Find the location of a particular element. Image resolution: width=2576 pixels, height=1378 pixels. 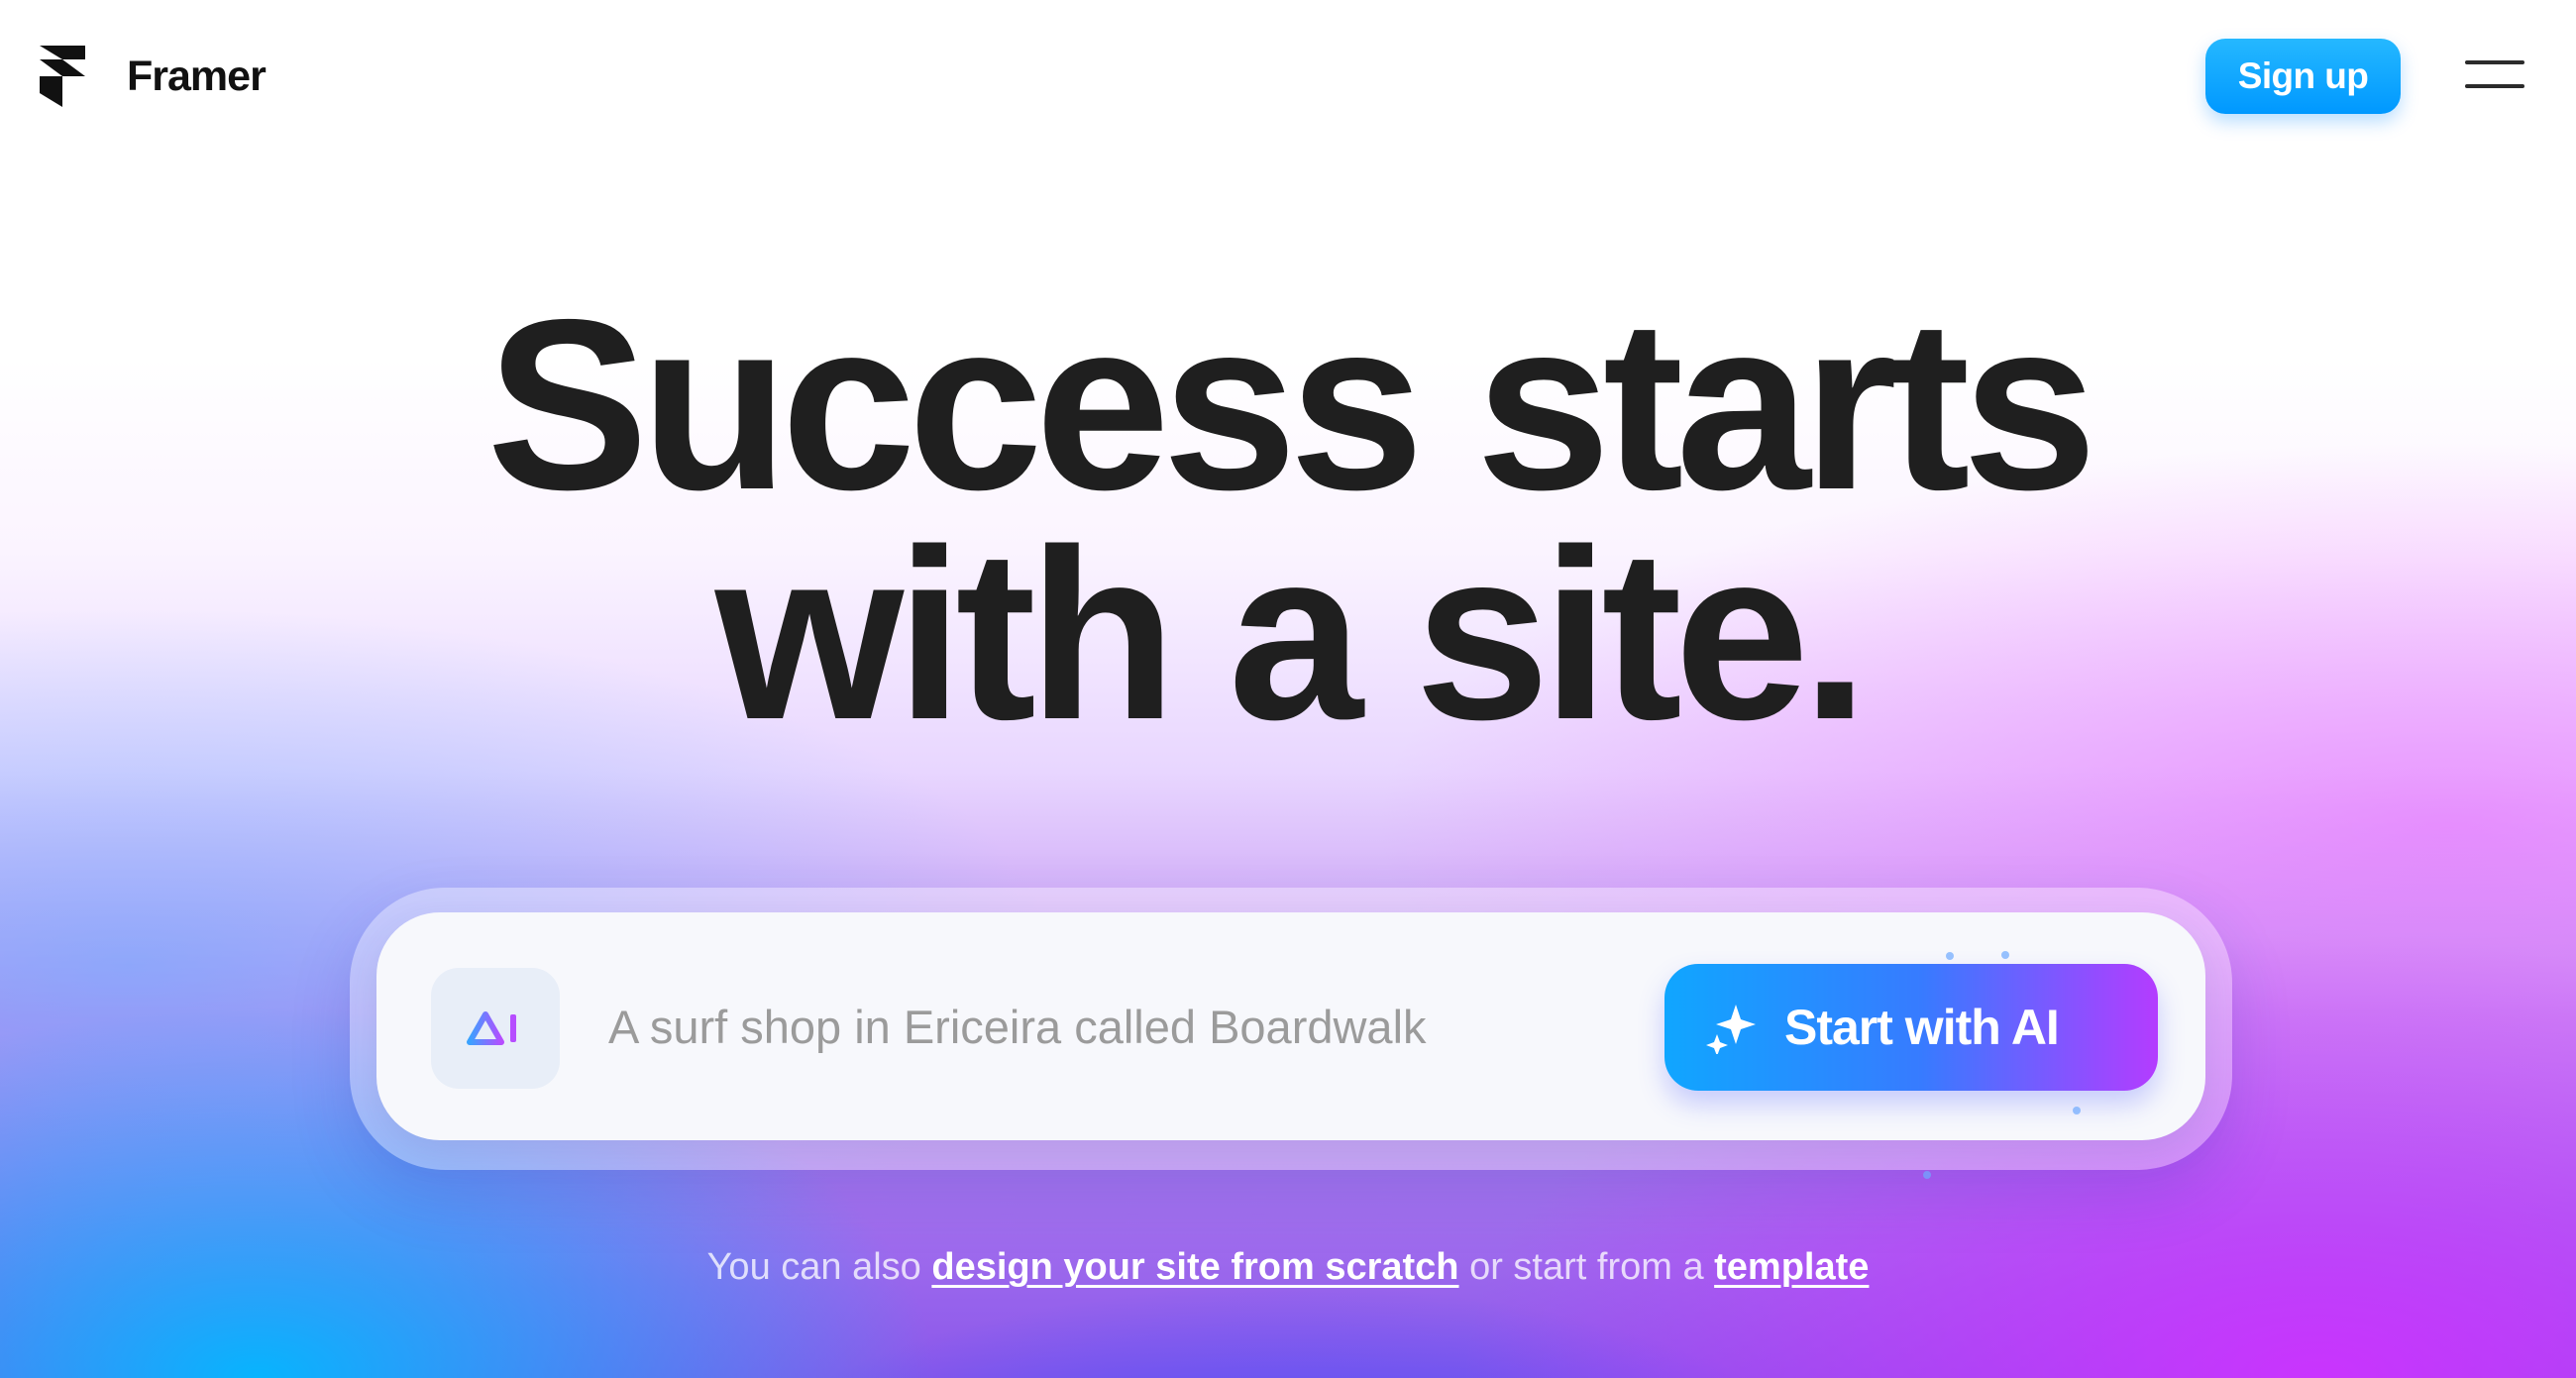

hero-line-2: with a site. is located at coordinates (1292, 634).